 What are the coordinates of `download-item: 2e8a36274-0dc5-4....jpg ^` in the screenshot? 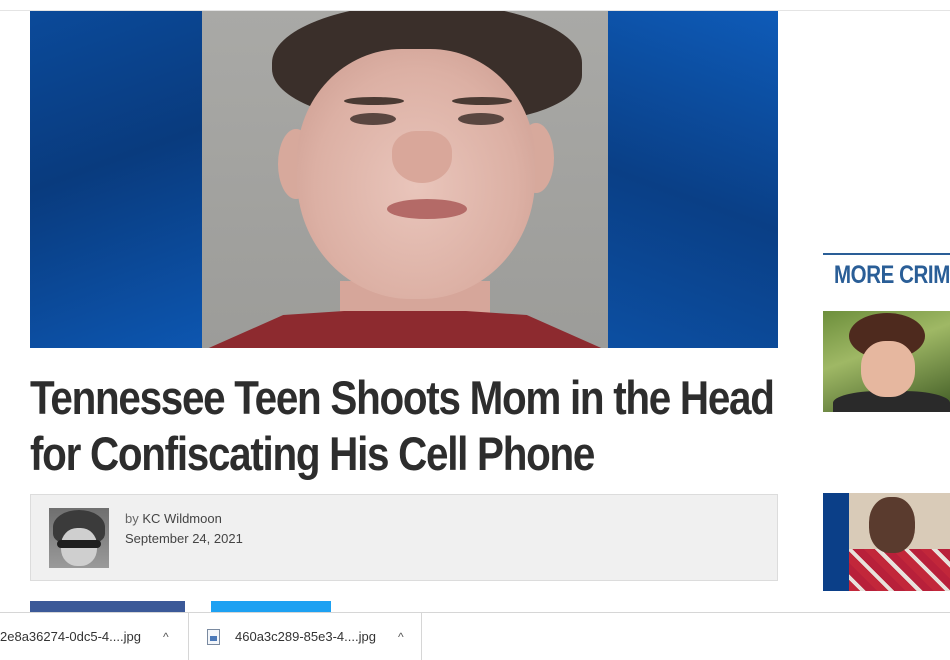 It's located at (84, 636).